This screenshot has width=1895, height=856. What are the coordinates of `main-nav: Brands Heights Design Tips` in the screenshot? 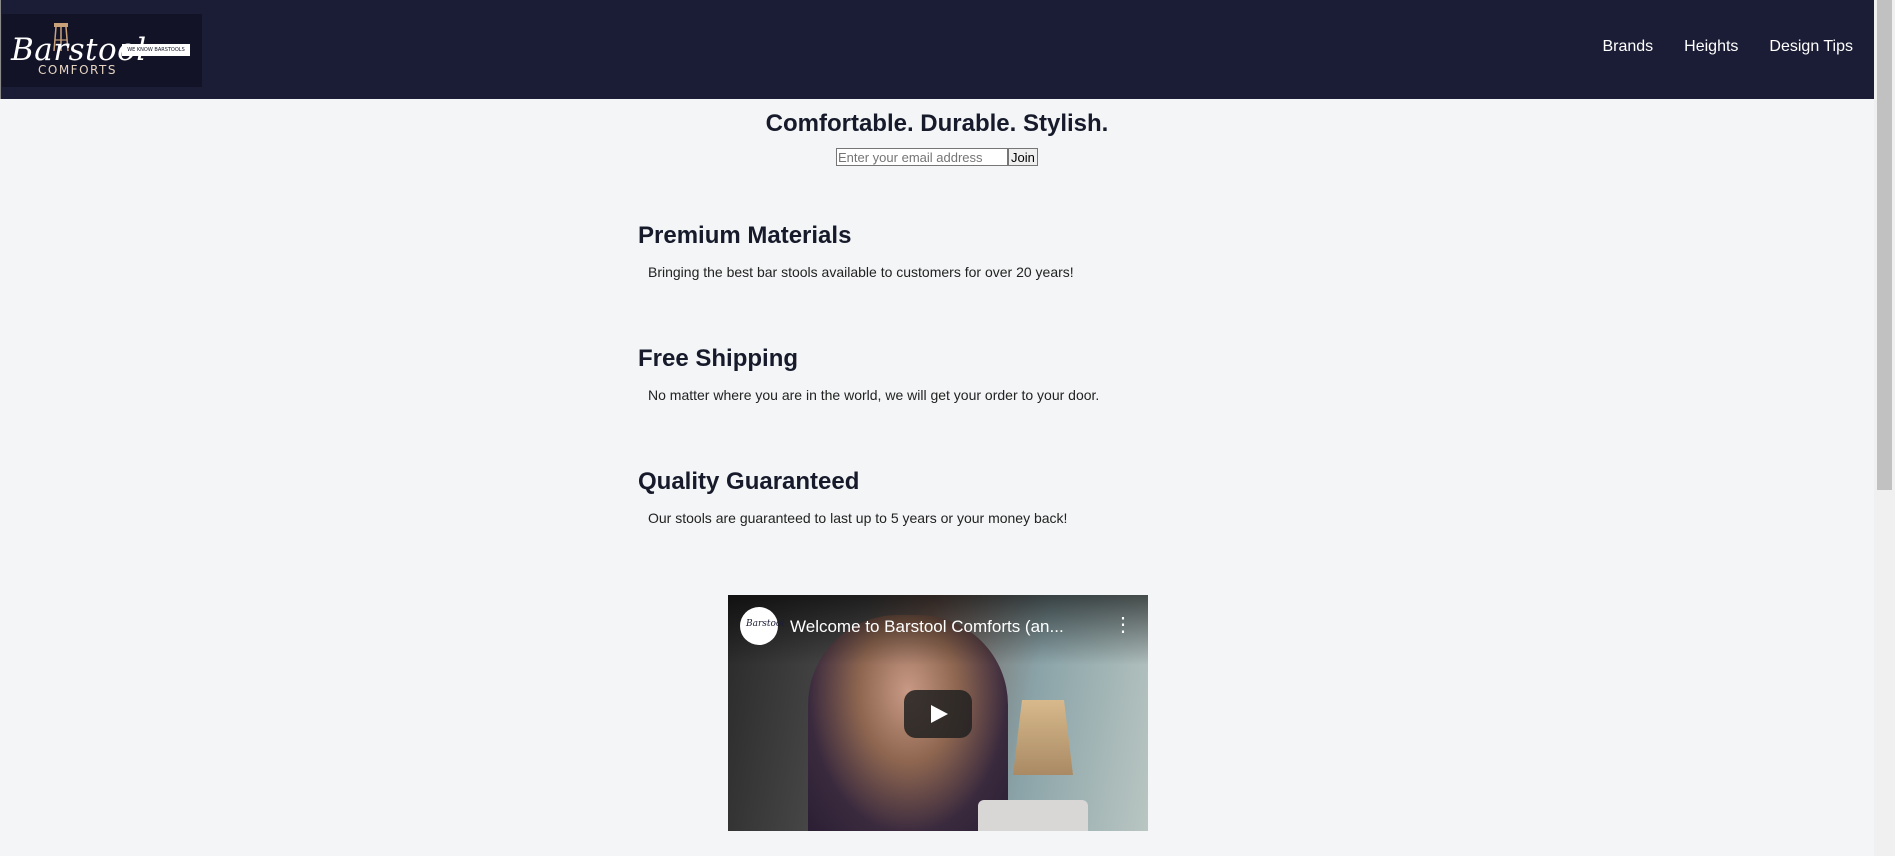 It's located at (1727, 47).